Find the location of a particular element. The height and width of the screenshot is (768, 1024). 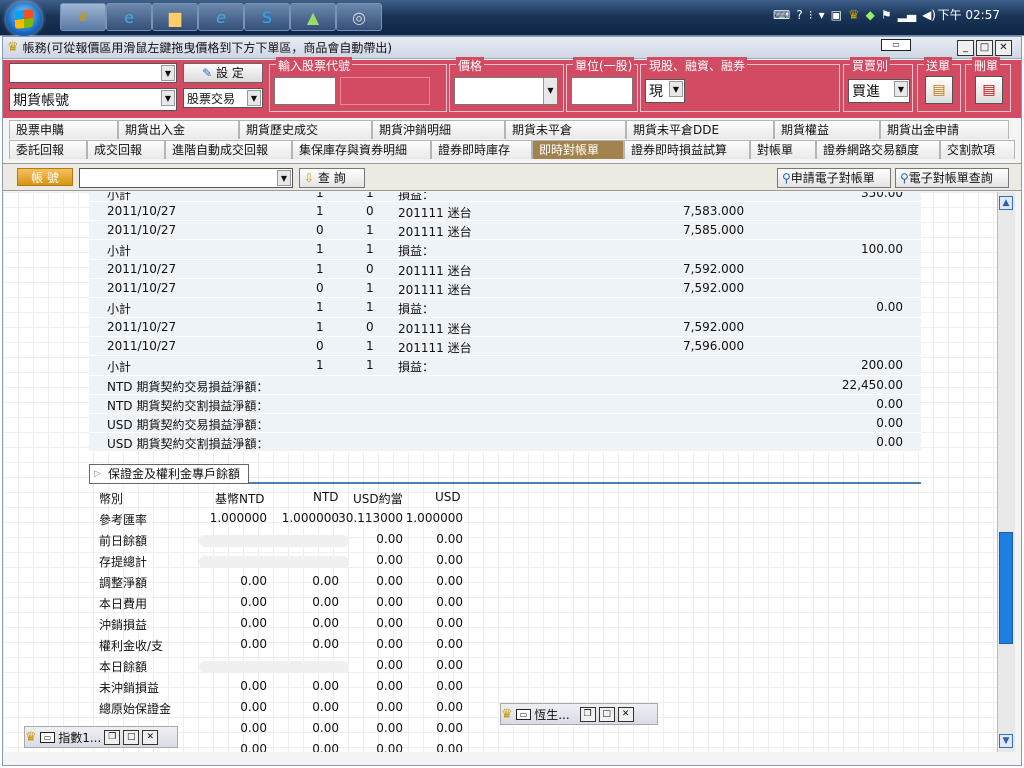

folder-icon: ▆ is located at coordinates (175, 17).